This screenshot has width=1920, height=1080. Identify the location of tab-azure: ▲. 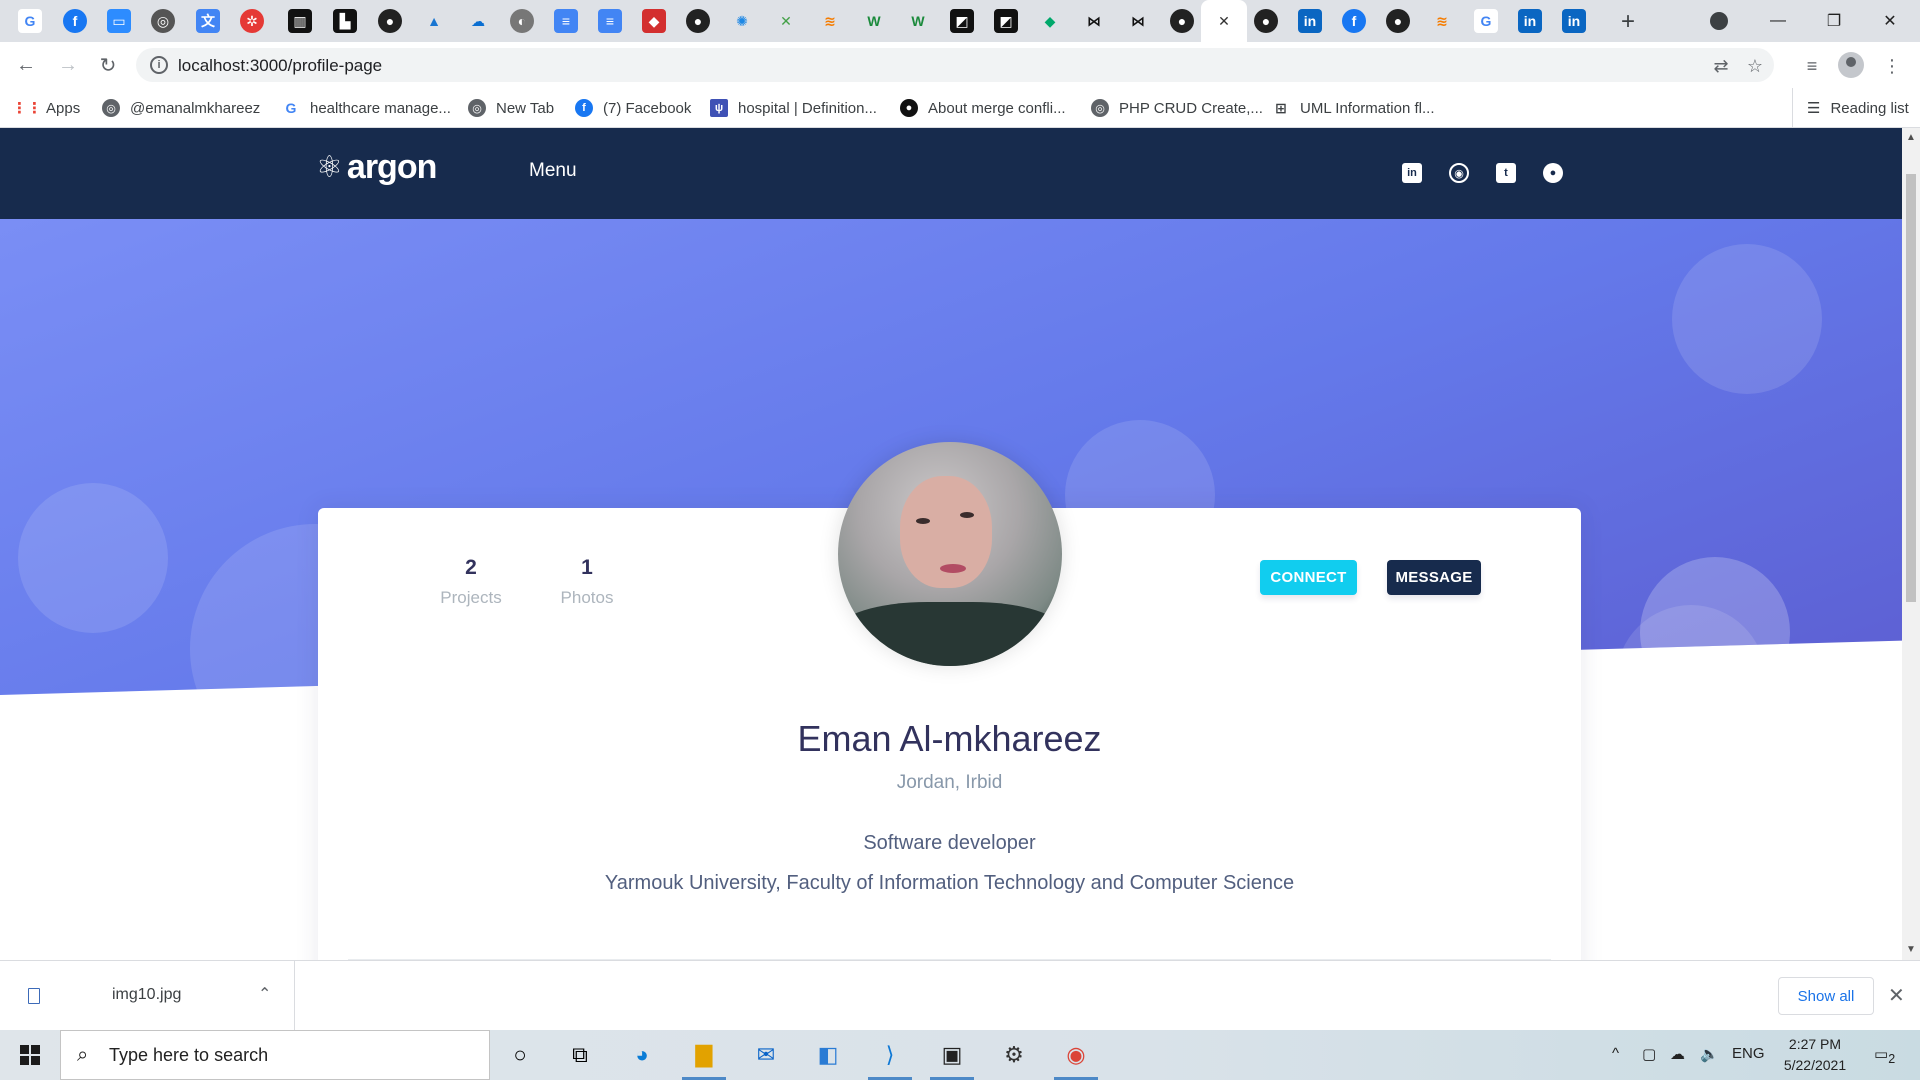
(434, 21).